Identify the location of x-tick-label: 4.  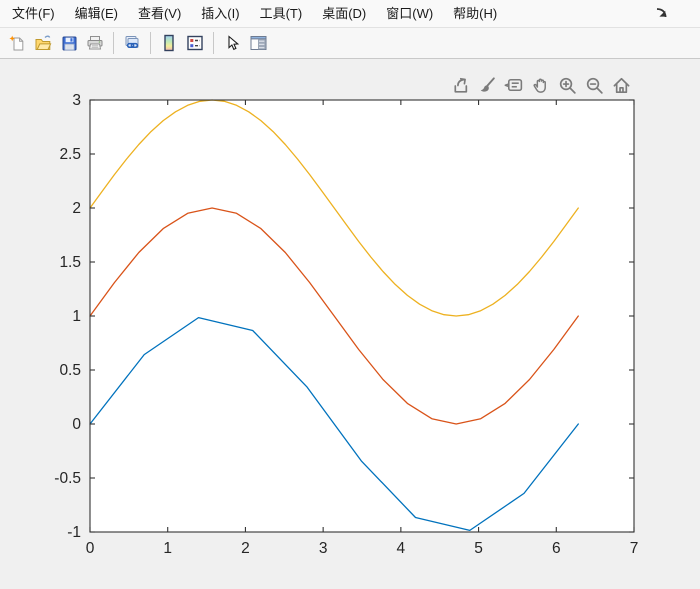
(401, 548).